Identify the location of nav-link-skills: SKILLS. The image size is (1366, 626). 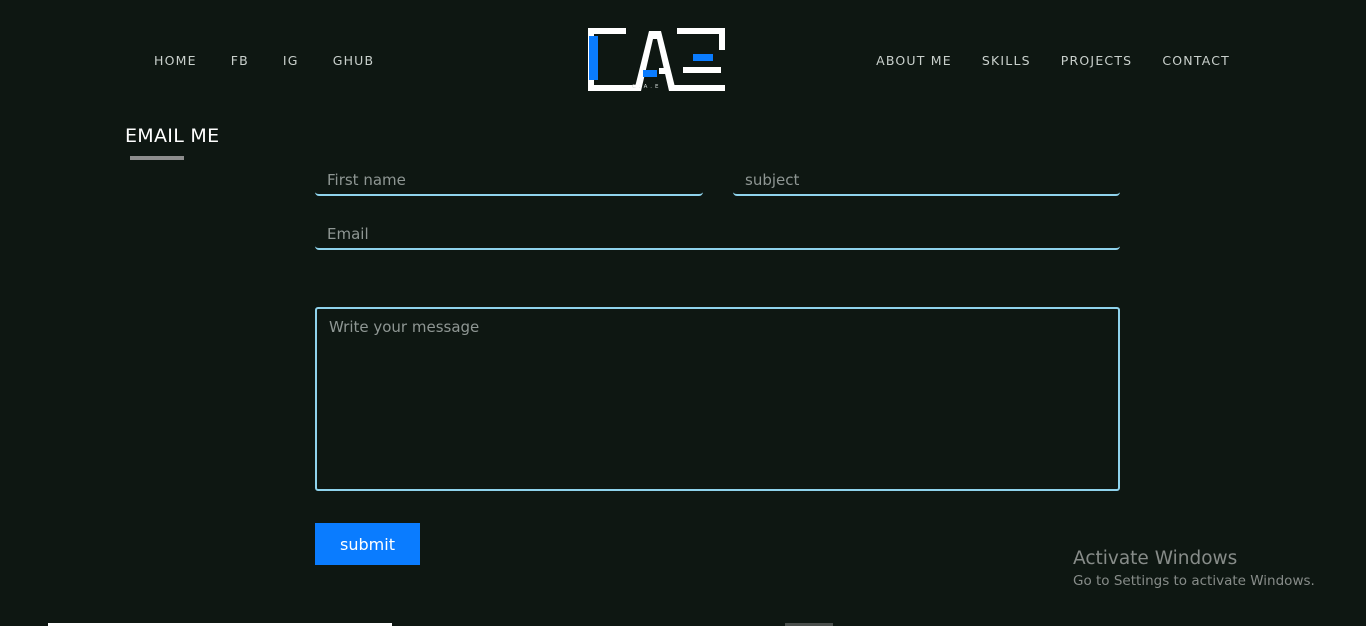
(1006, 61).